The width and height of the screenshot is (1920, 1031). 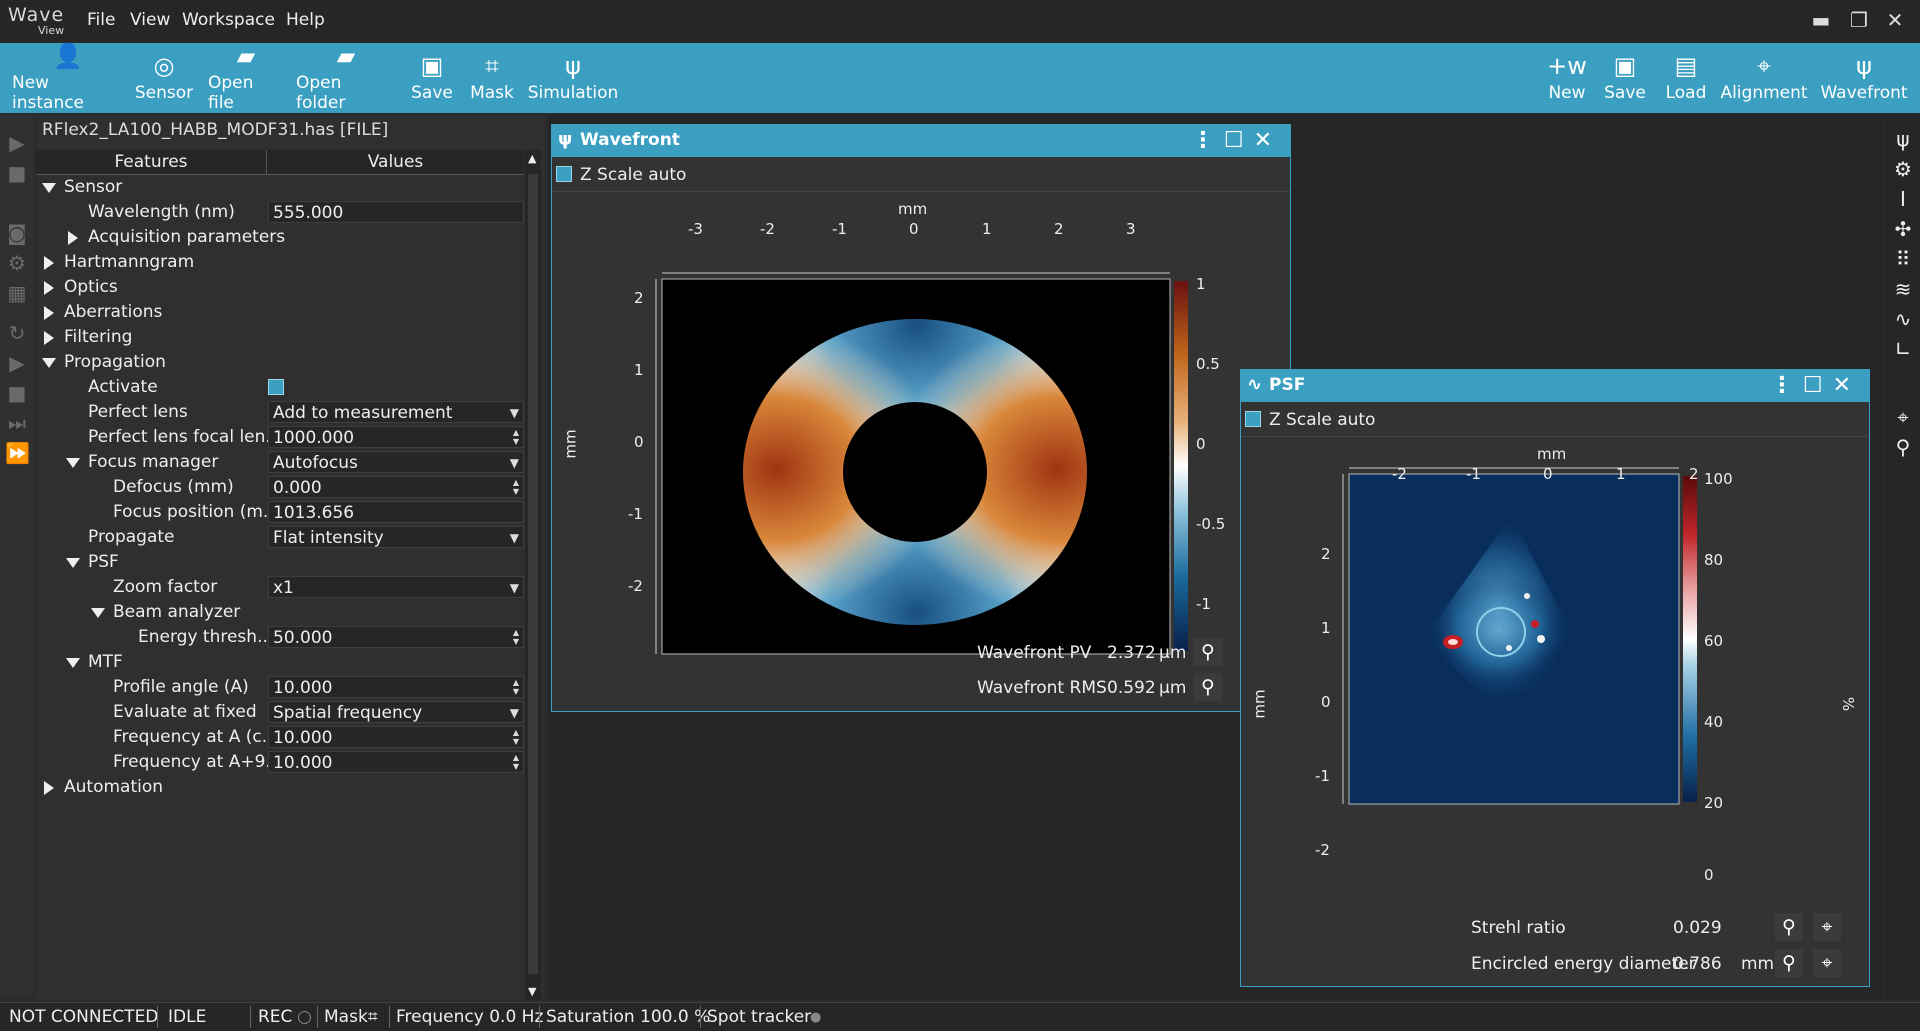 I want to click on energy-threshold-spinbox: 50.000 ▲ ▼, so click(x=396, y=637).